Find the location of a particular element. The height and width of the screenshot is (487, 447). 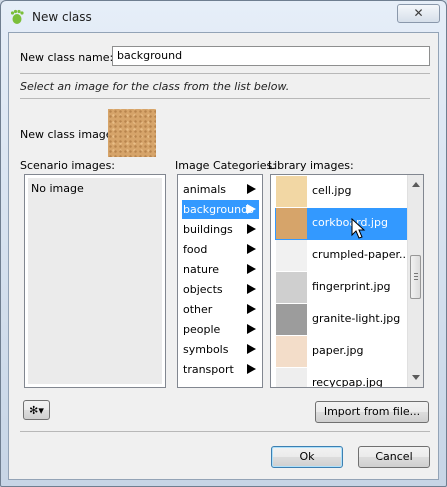

scenario-list-area: No image is located at coordinates (95, 281).